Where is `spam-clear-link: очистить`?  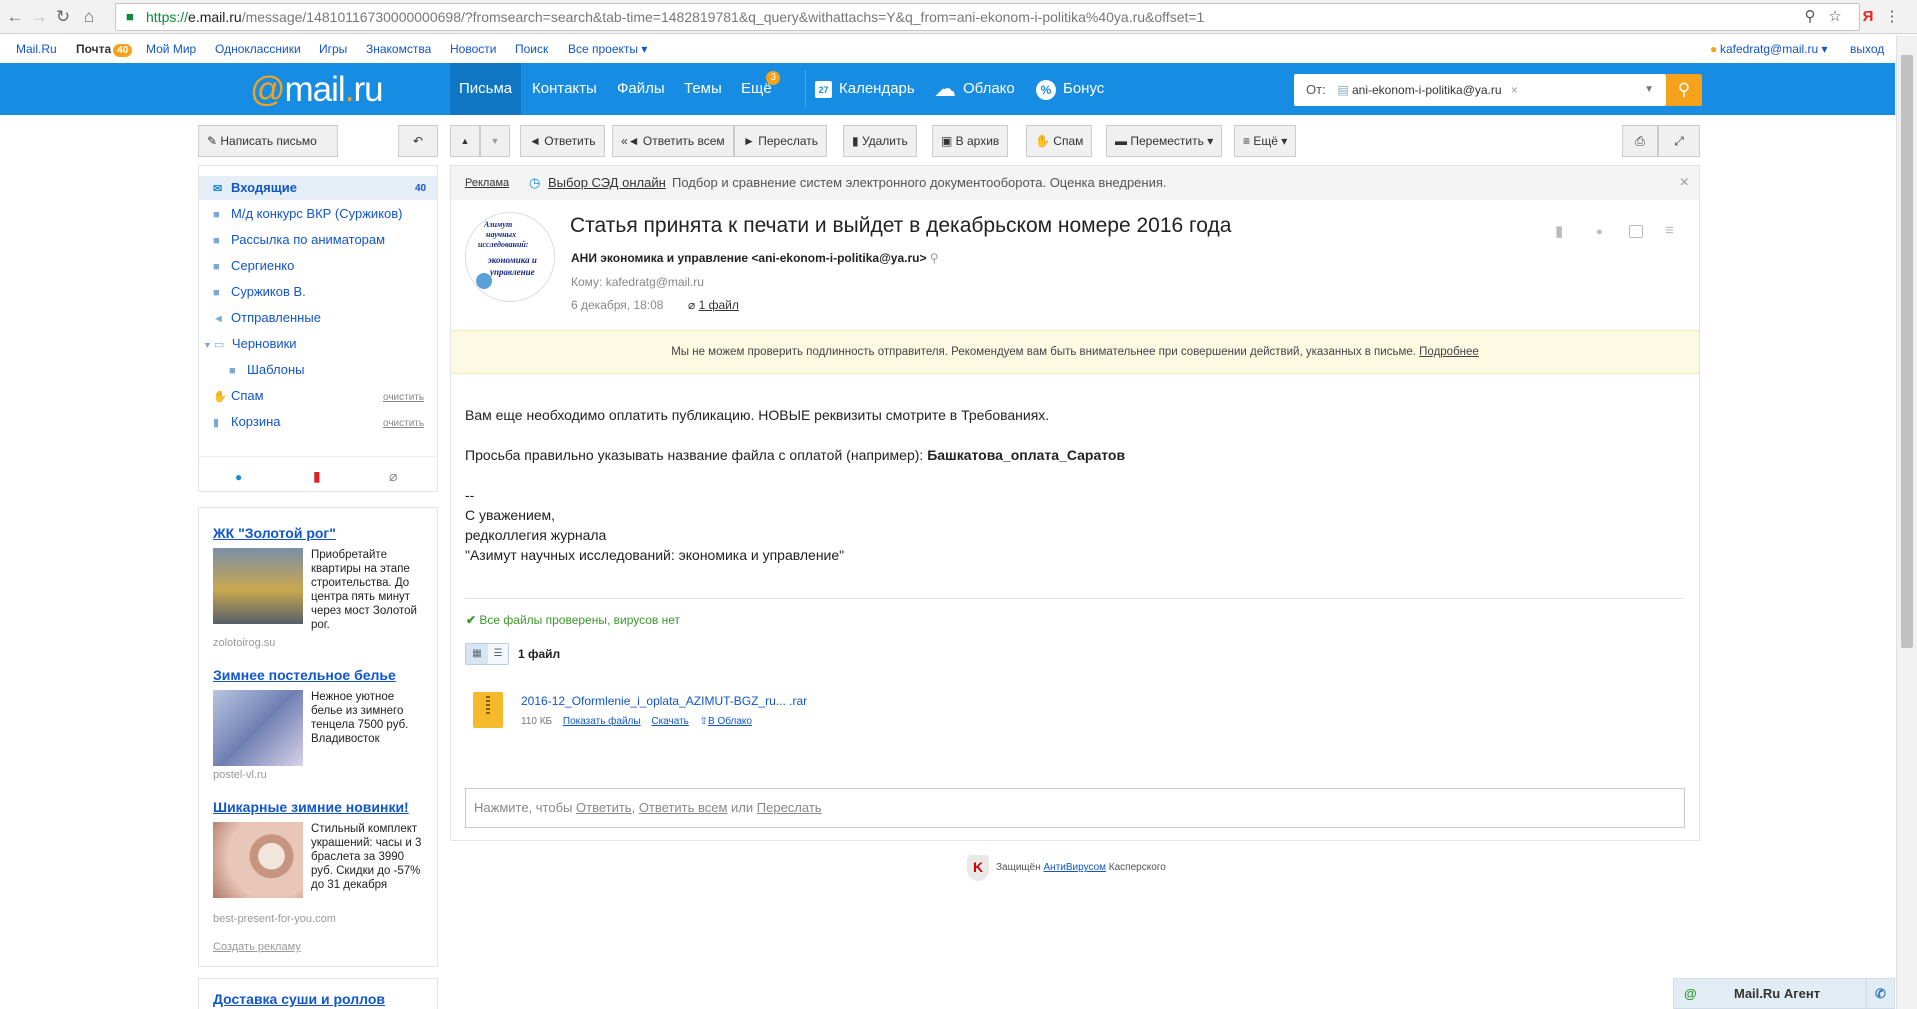 spam-clear-link: очистить is located at coordinates (403, 397).